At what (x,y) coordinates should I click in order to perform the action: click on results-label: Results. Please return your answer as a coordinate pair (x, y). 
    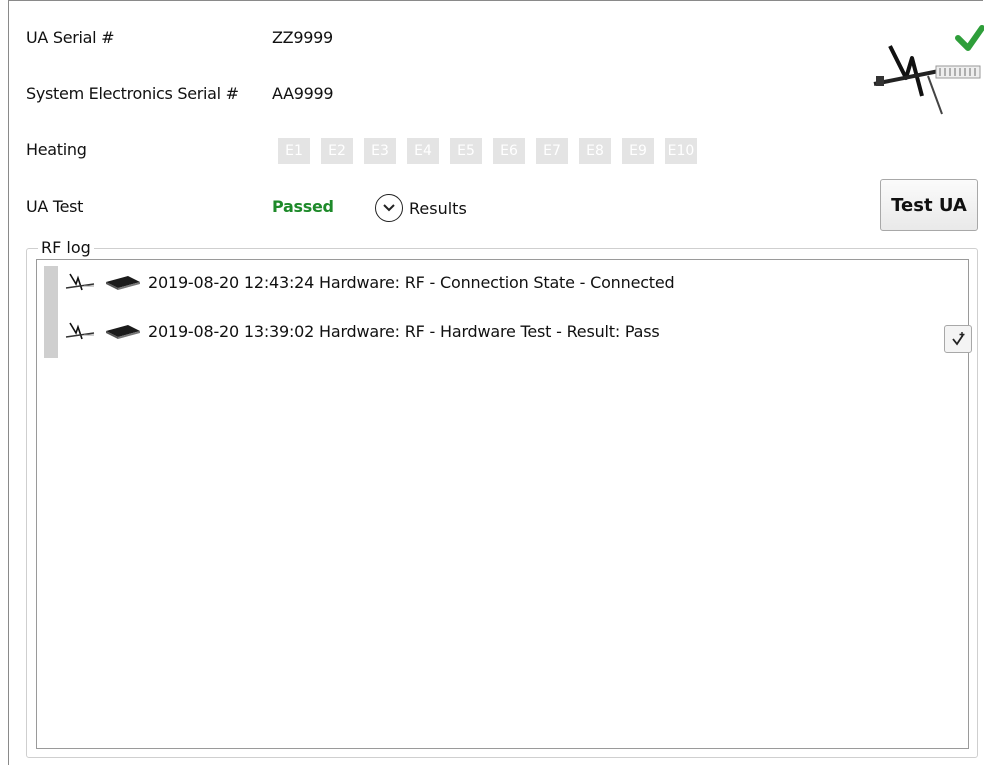
    Looking at the image, I should click on (438, 208).